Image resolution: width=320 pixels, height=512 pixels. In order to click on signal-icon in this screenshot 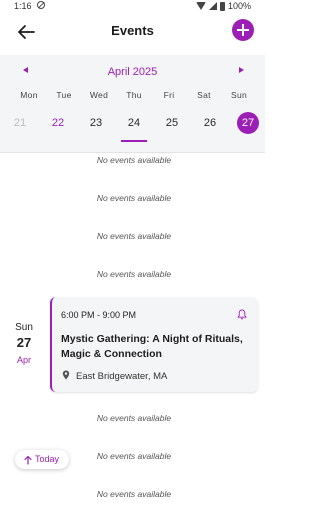, I will do `click(212, 6)`.